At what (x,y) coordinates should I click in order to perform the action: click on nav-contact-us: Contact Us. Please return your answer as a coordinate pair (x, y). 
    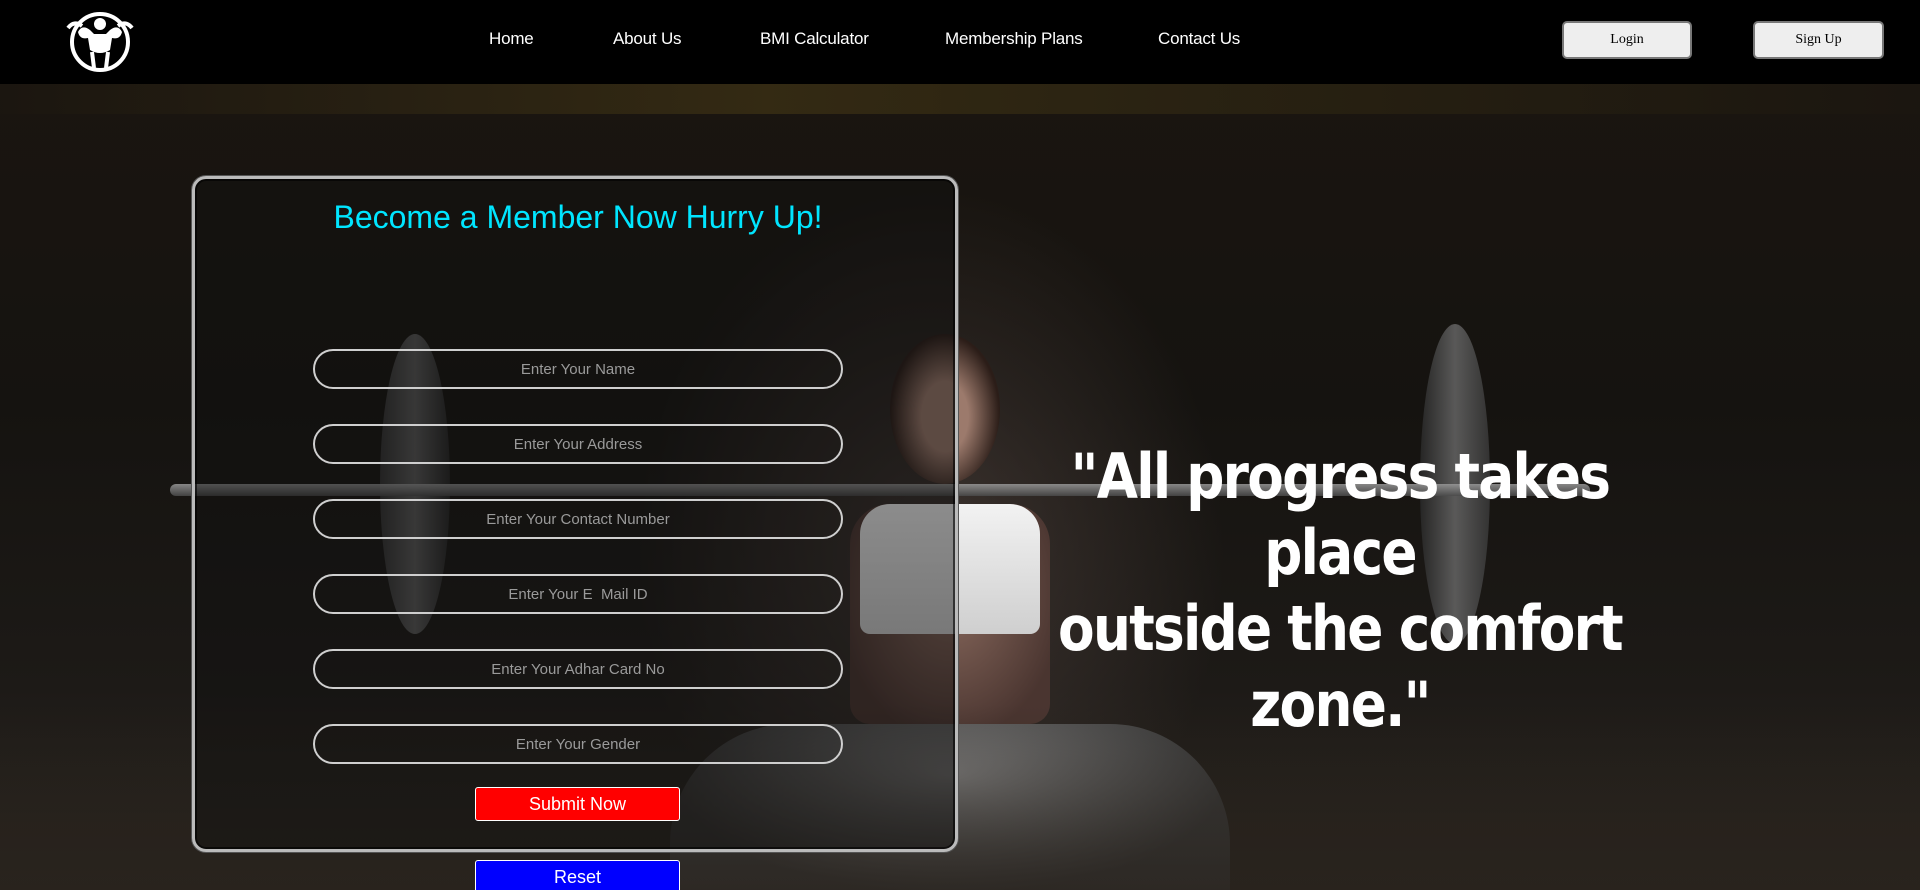
    Looking at the image, I should click on (1199, 39).